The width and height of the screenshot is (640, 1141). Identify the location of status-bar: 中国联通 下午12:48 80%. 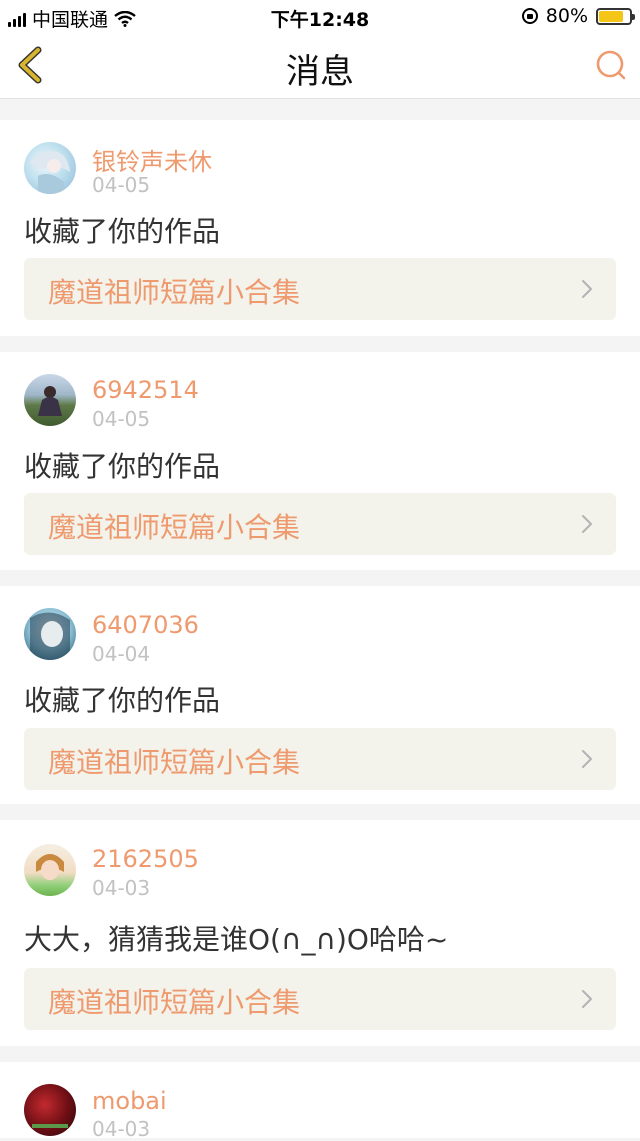
(320, 16).